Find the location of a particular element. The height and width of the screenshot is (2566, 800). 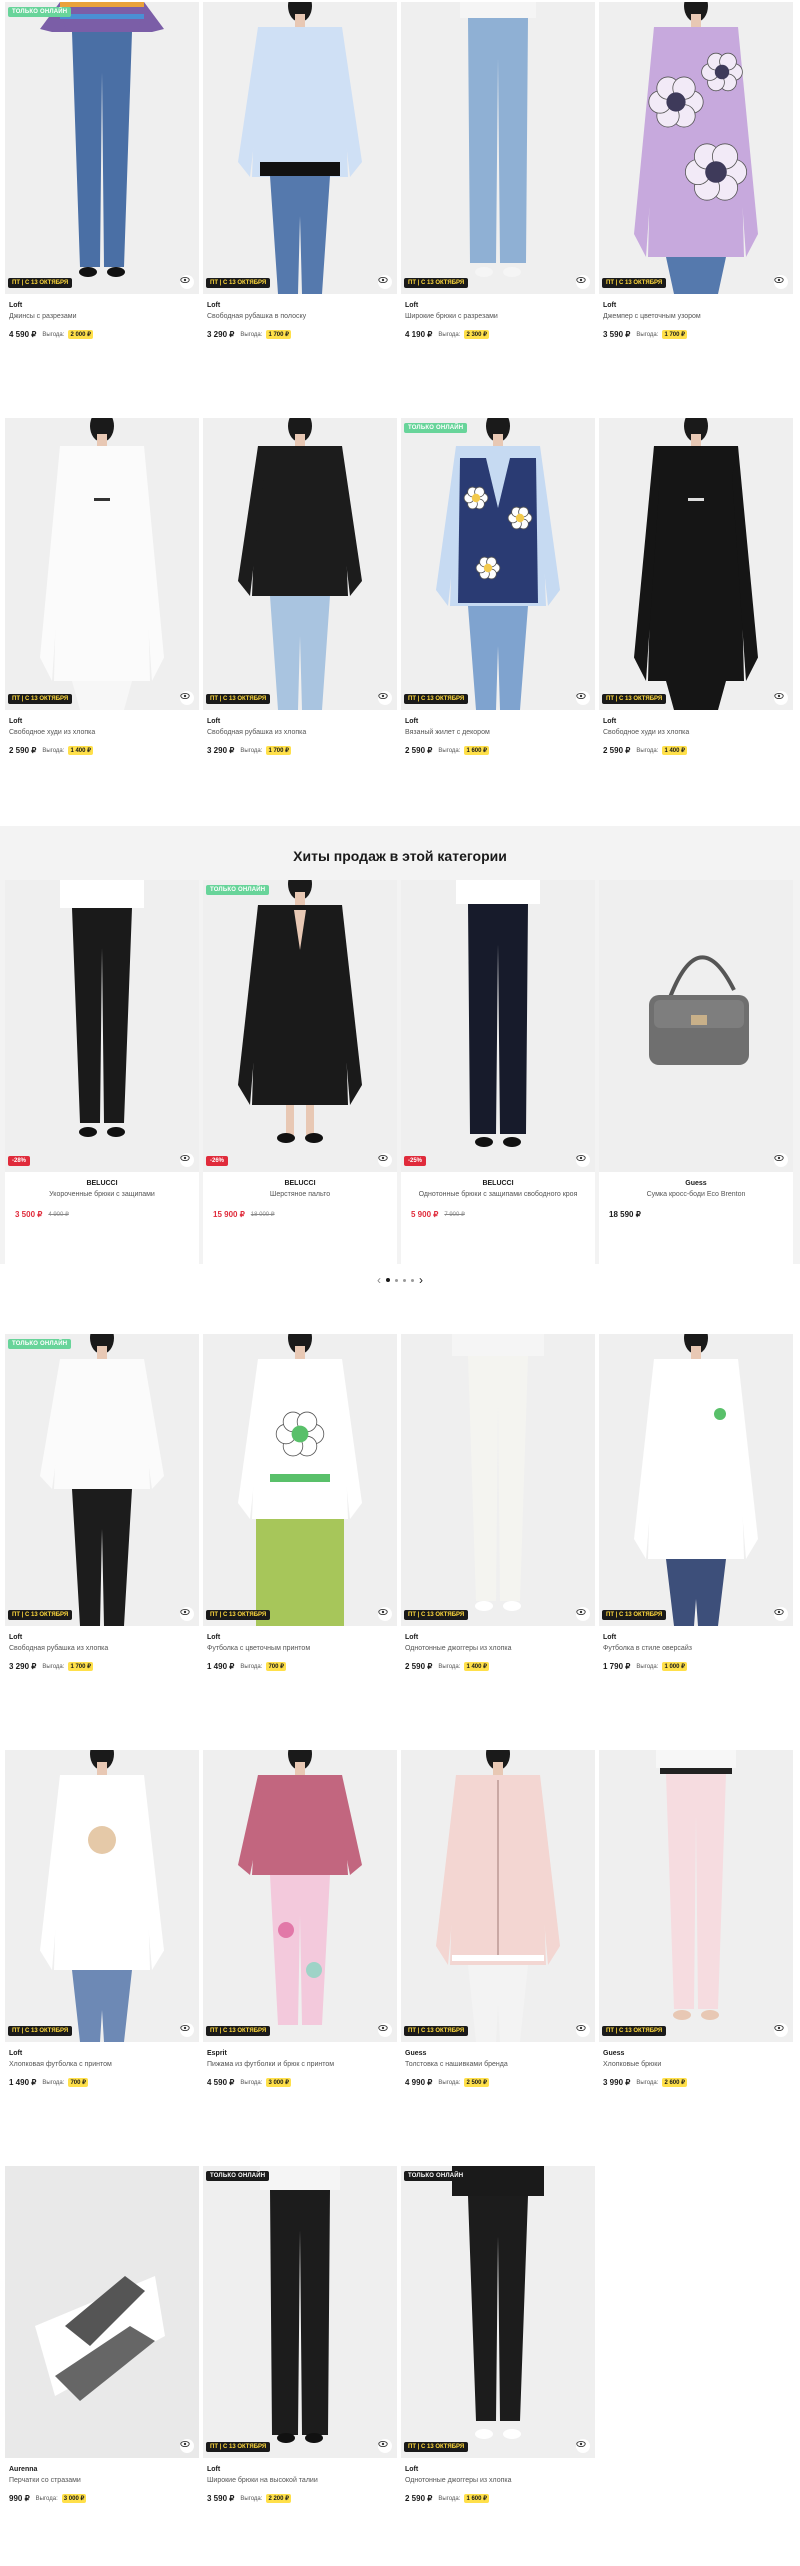

product-name: Свободная рубашка из хлопка is located at coordinates (104, 1648).